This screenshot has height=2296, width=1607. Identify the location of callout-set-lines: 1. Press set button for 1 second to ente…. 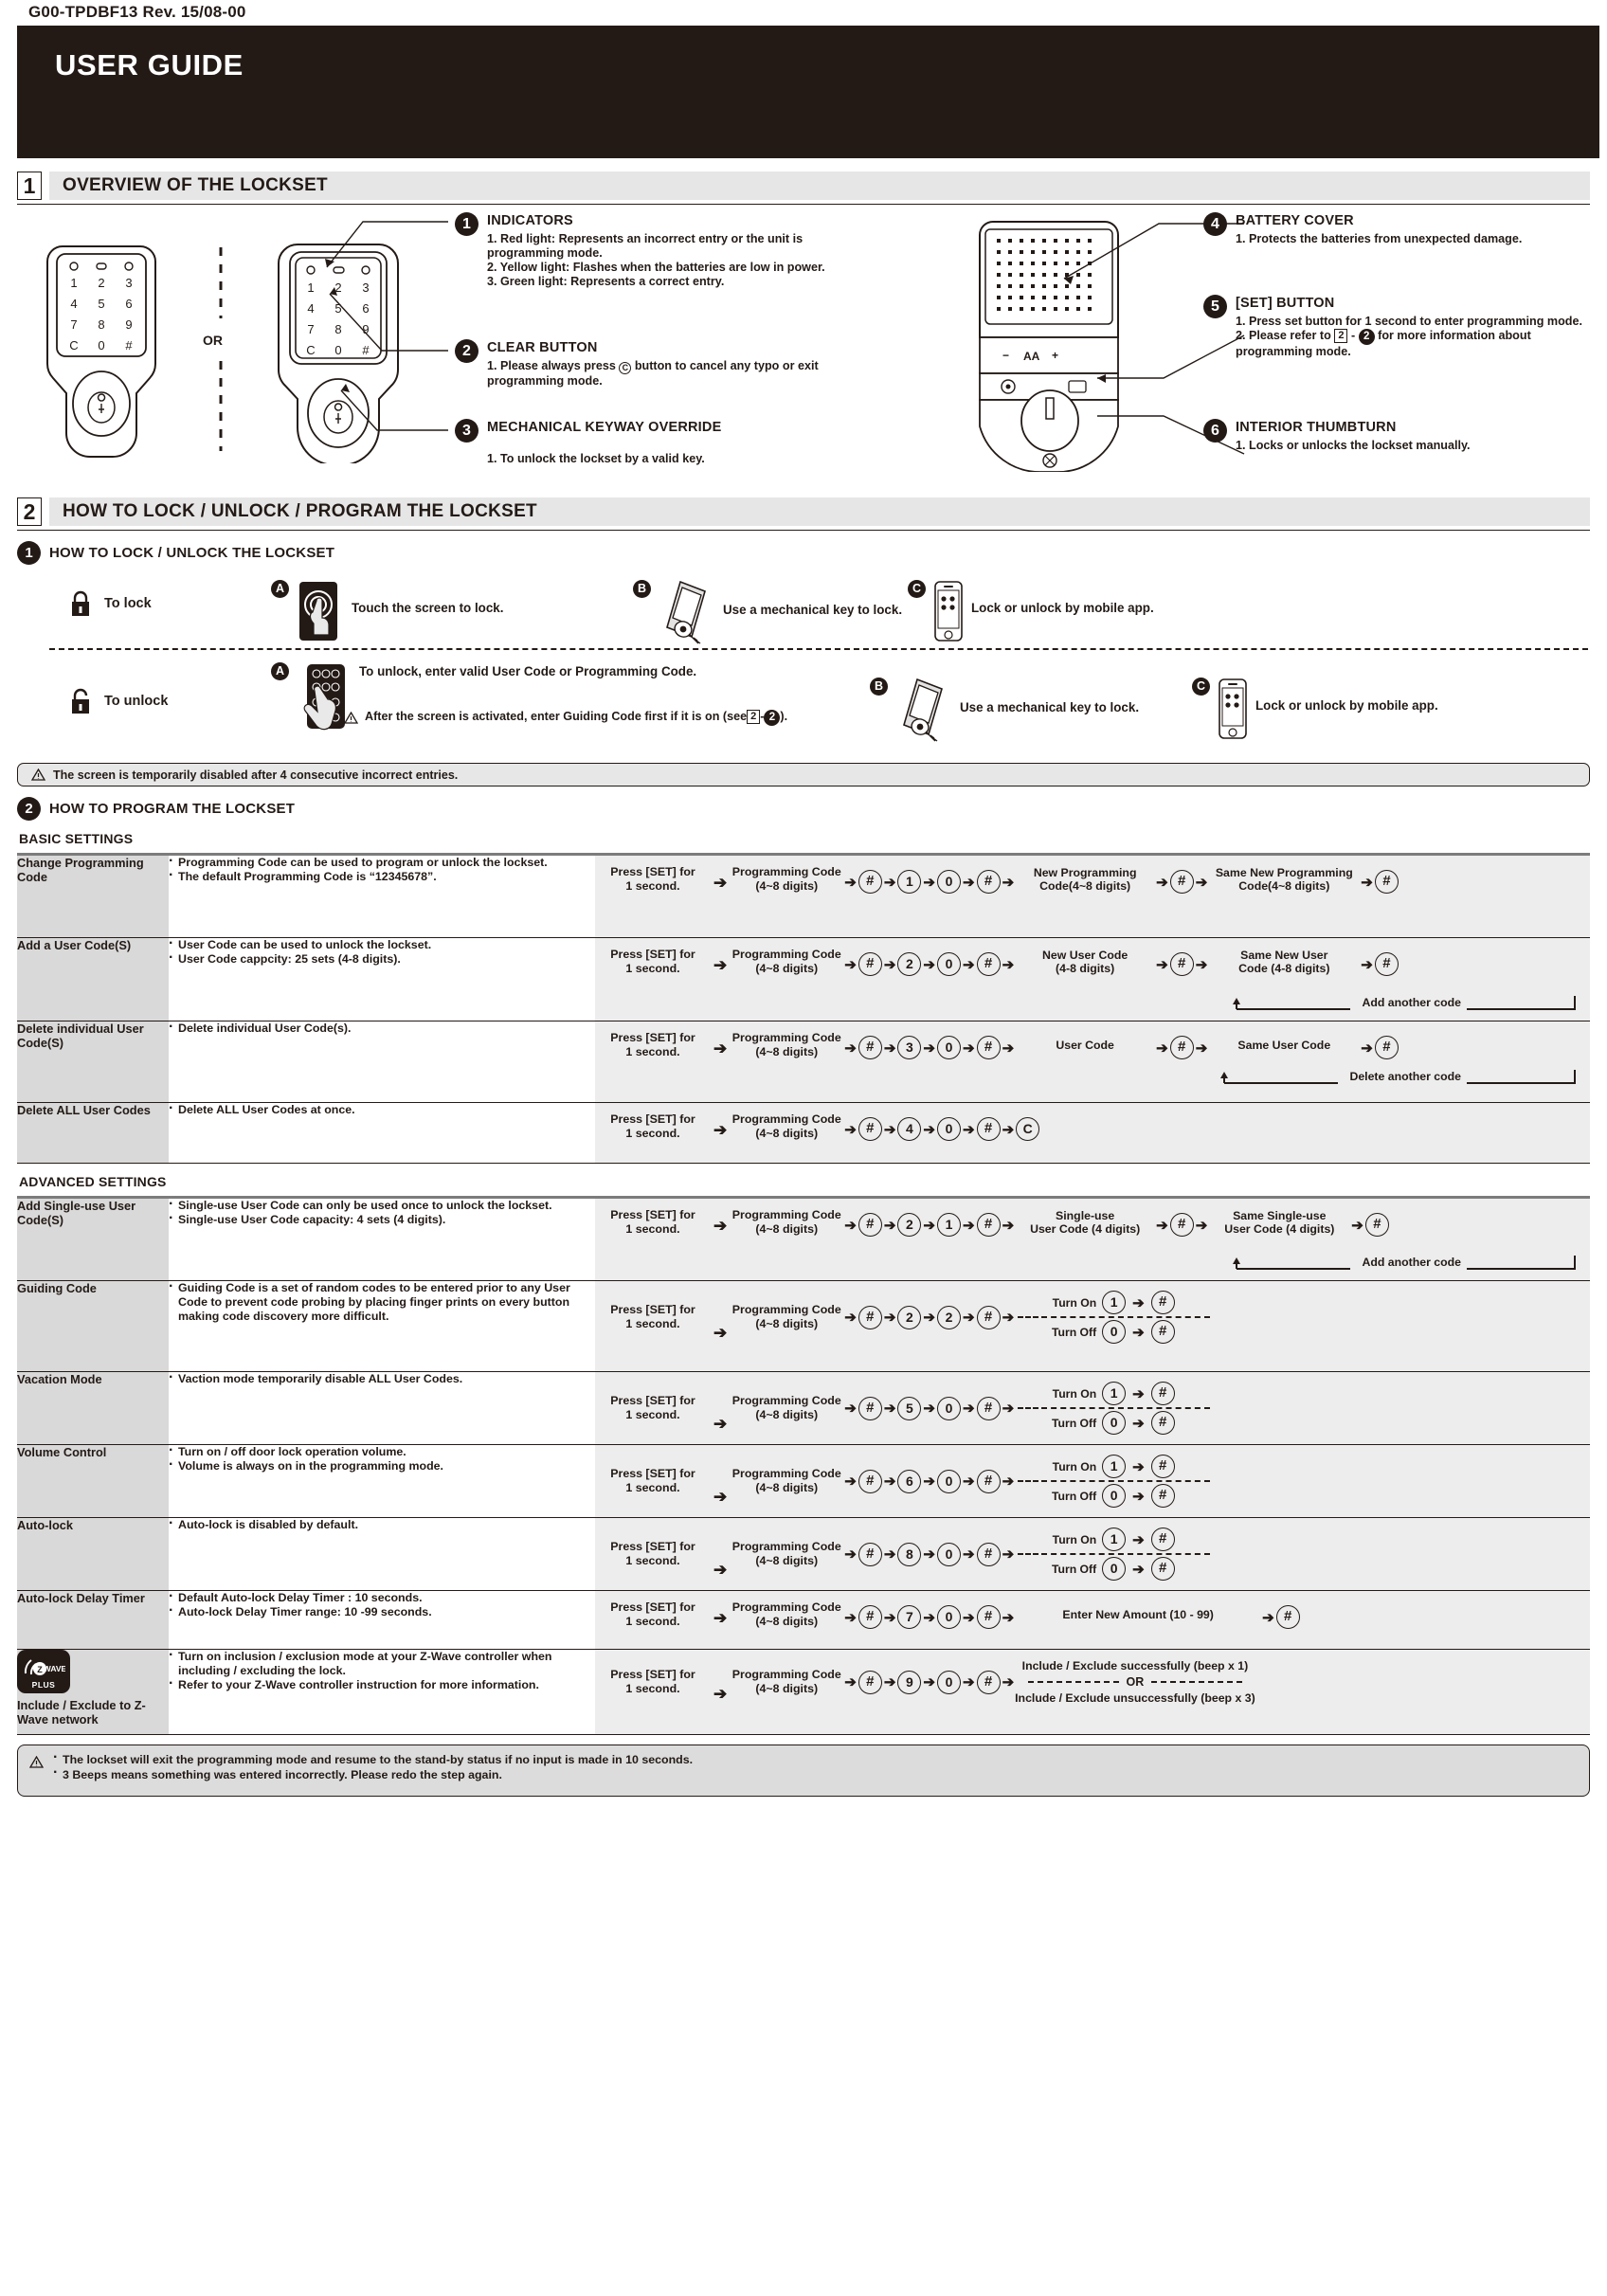
(1409, 337).